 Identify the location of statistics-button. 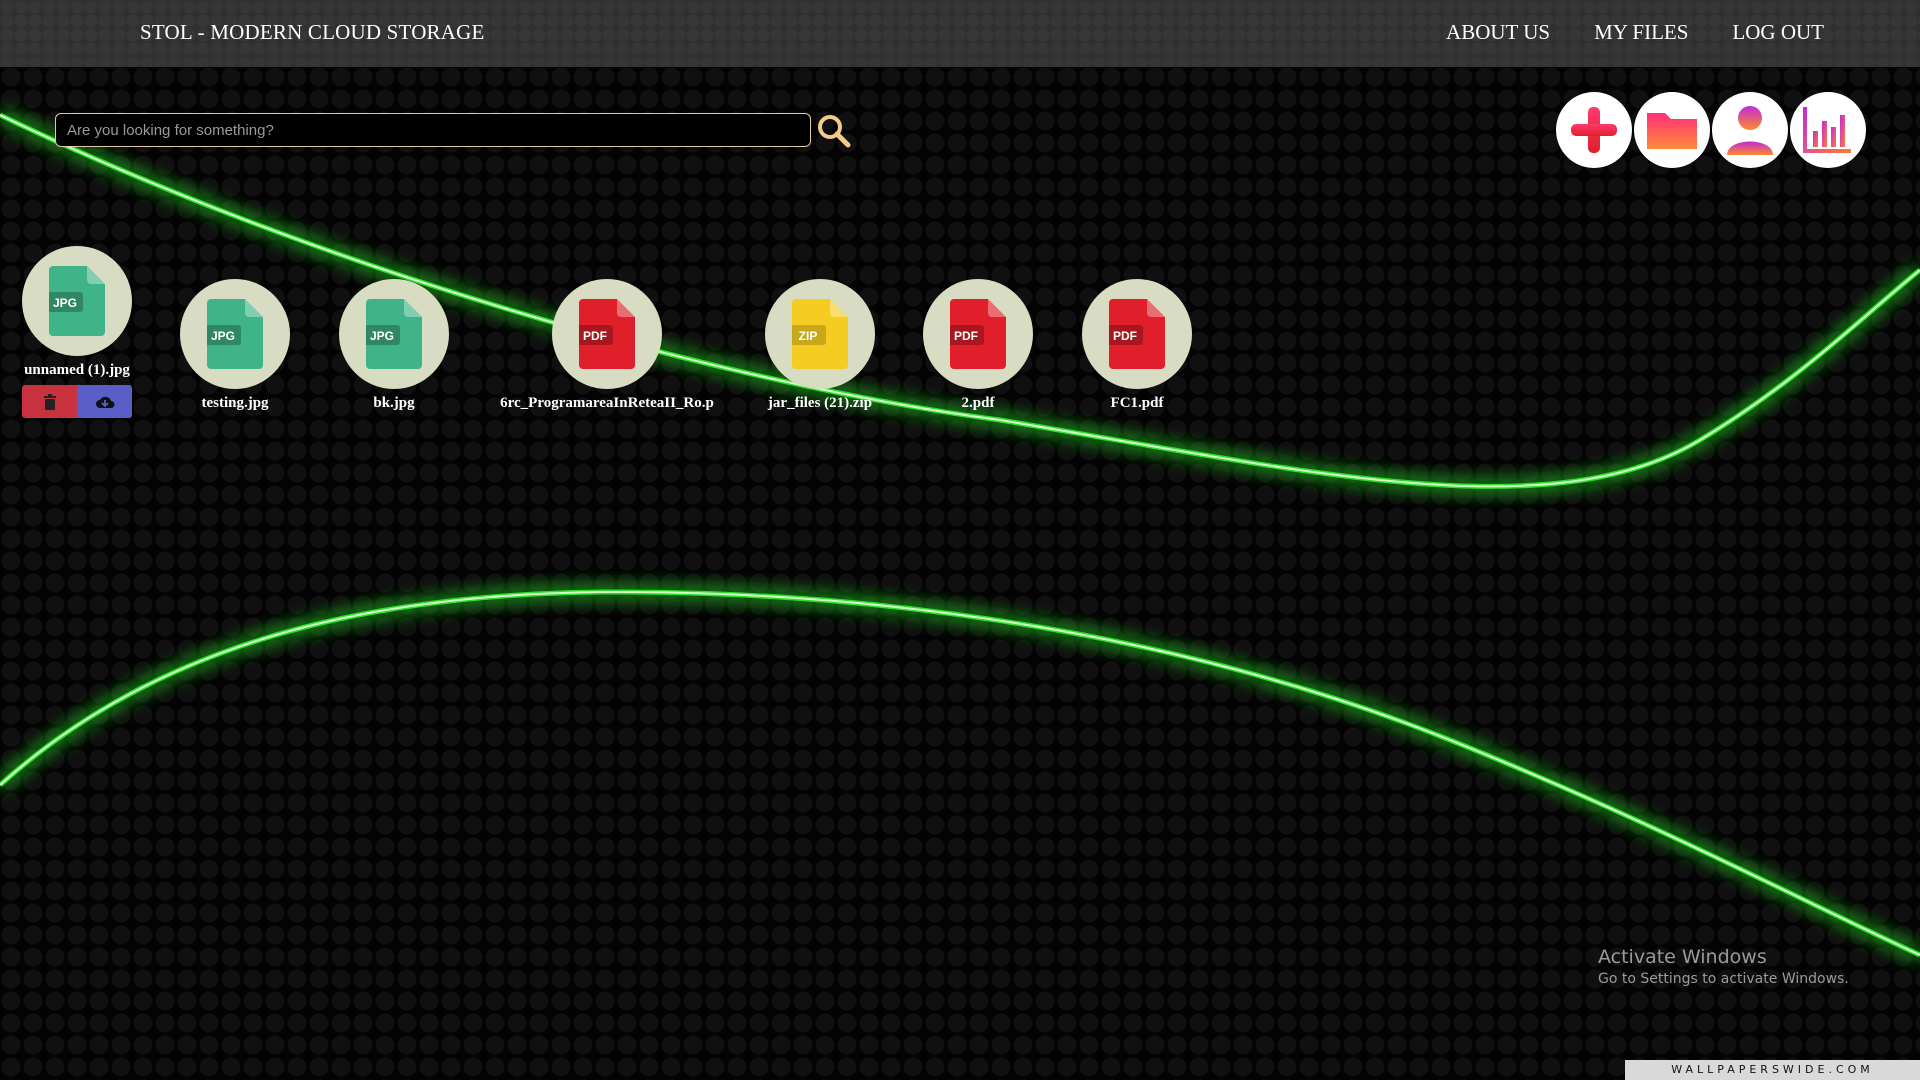
(1828, 130).